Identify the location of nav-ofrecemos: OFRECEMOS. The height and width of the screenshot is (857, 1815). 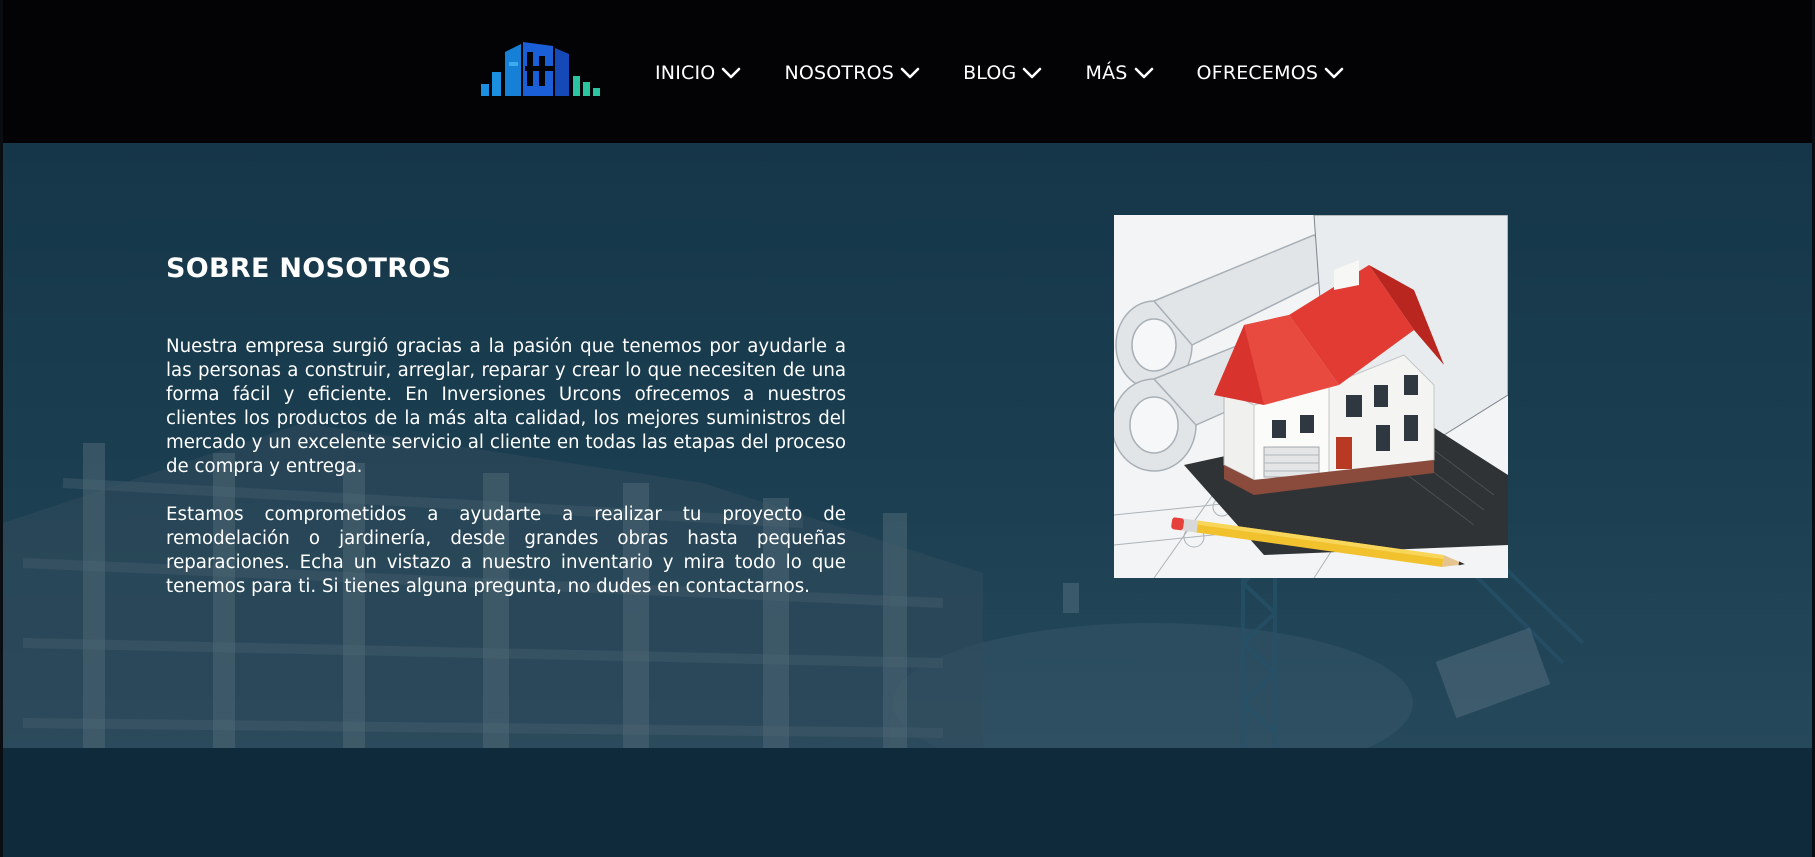
(1271, 73).